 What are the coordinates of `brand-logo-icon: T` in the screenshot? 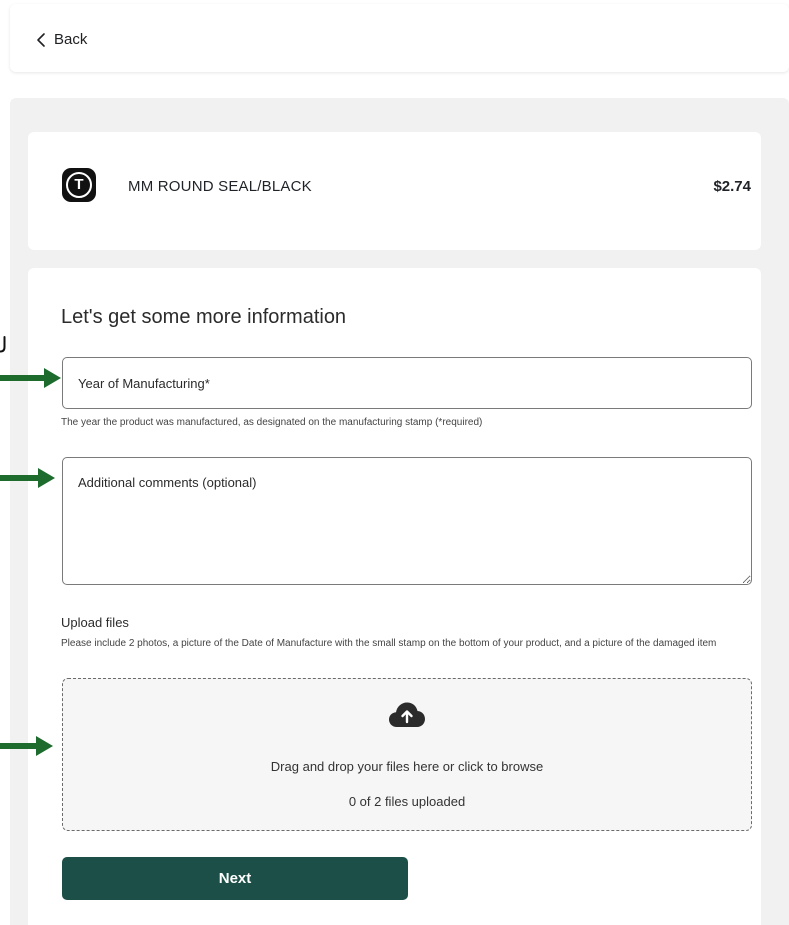 It's located at (79, 185).